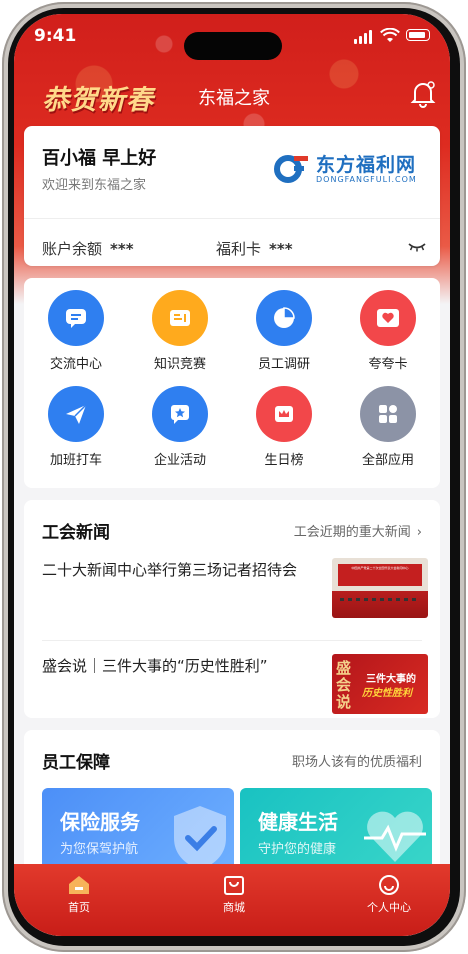 The width and height of the screenshot is (468, 954). Describe the element at coordinates (388, 414) in the screenshot. I see `grid-icon` at that location.